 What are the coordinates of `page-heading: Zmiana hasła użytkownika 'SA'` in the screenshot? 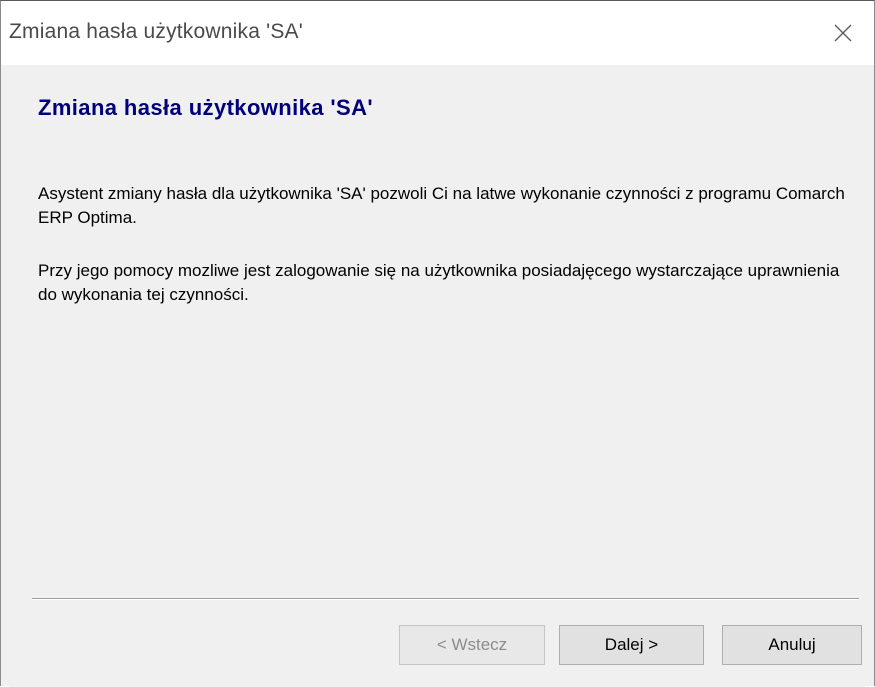 It's located at (206, 107).